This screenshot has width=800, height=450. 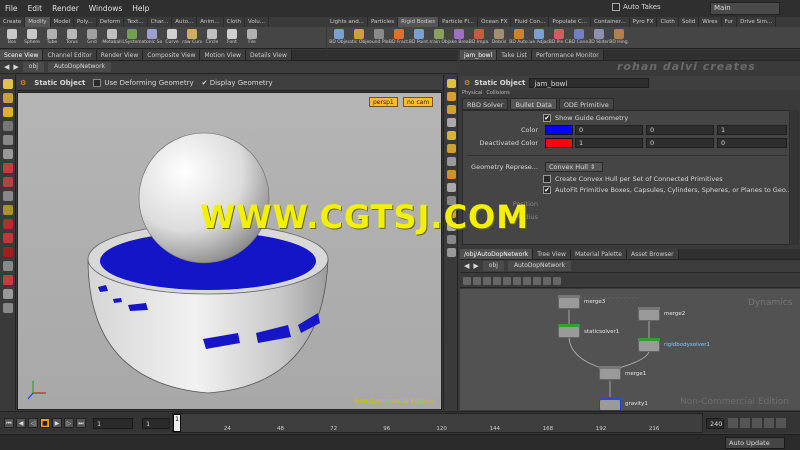 I want to click on show-guide-checkbox: ✔, so click(x=547, y=118).